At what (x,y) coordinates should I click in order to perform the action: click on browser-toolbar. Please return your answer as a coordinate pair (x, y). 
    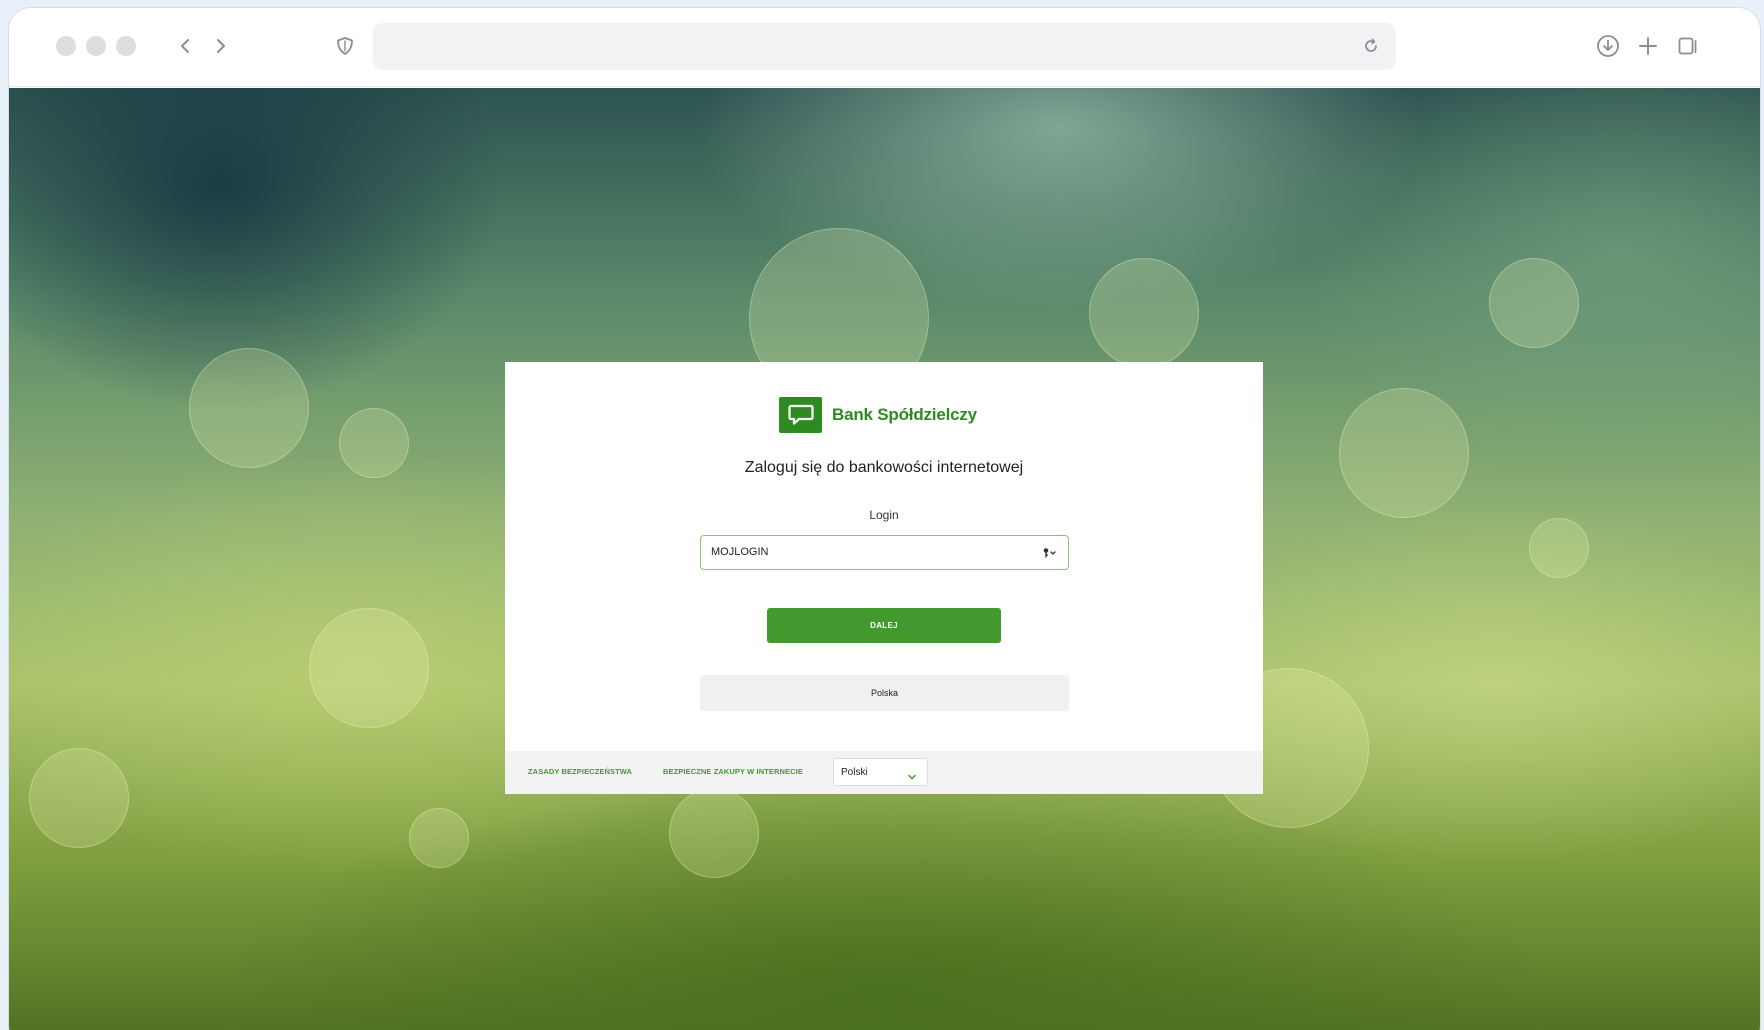
    Looking at the image, I should click on (884, 47).